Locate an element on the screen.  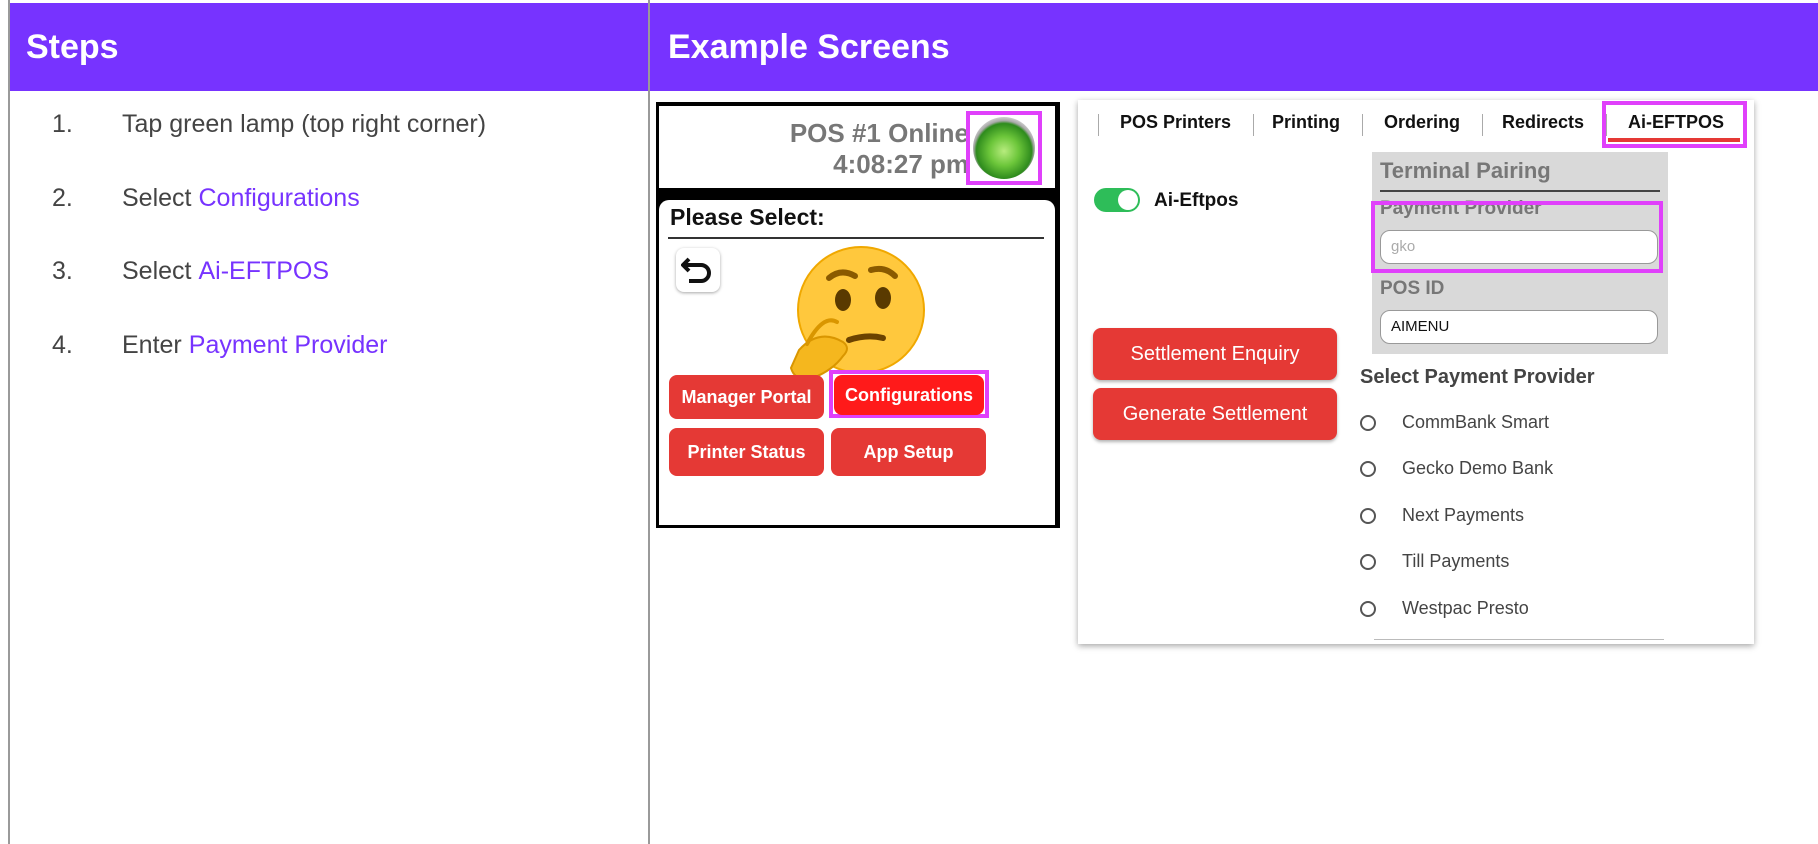
provider-option: CommBank Smart is located at coordinates (1454, 422).